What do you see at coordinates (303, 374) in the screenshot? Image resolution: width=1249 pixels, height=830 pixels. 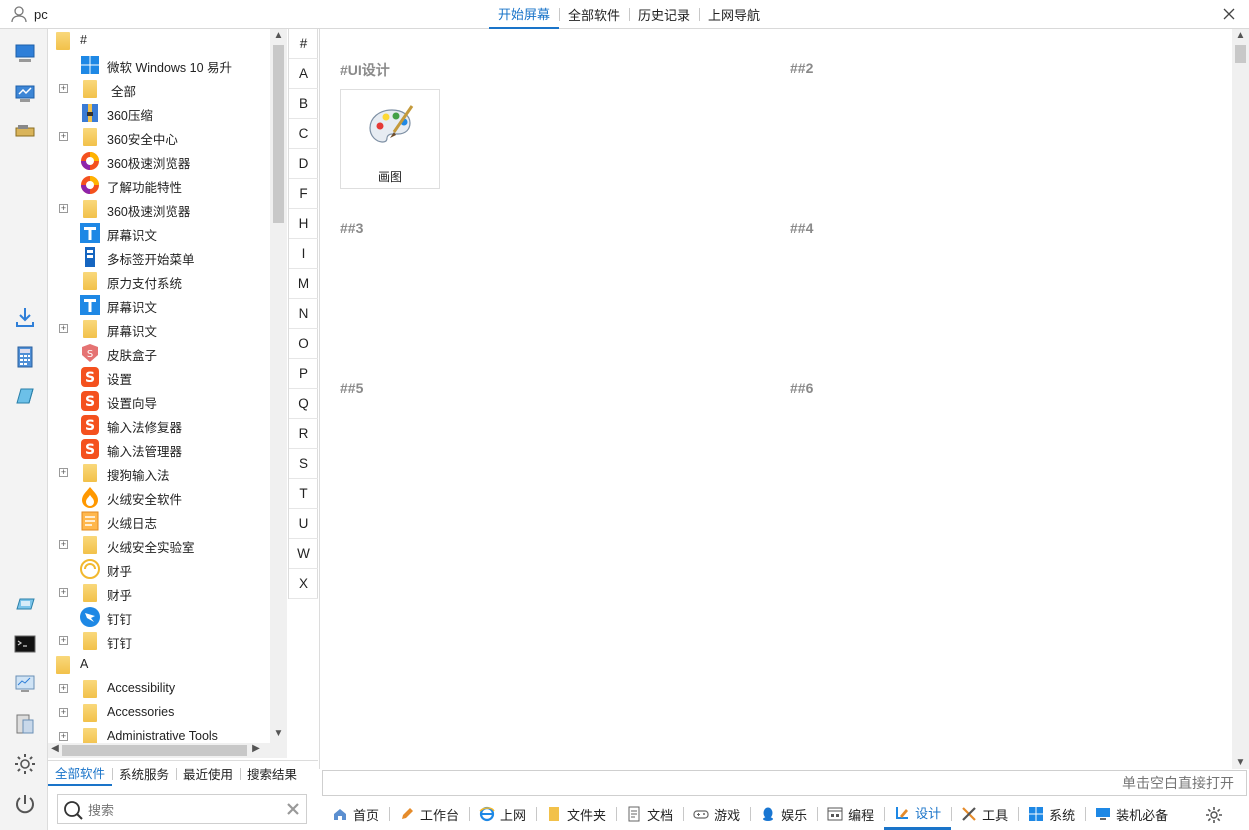 I see `alpha-index-item: P` at bounding box center [303, 374].